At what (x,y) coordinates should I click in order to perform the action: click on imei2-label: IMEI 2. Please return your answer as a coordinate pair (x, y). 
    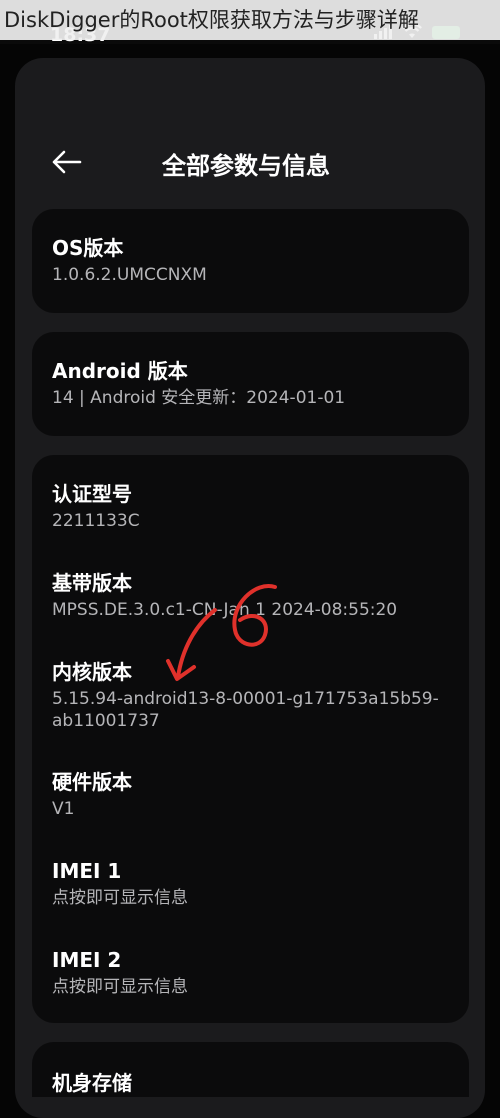
    Looking at the image, I should click on (87, 960).